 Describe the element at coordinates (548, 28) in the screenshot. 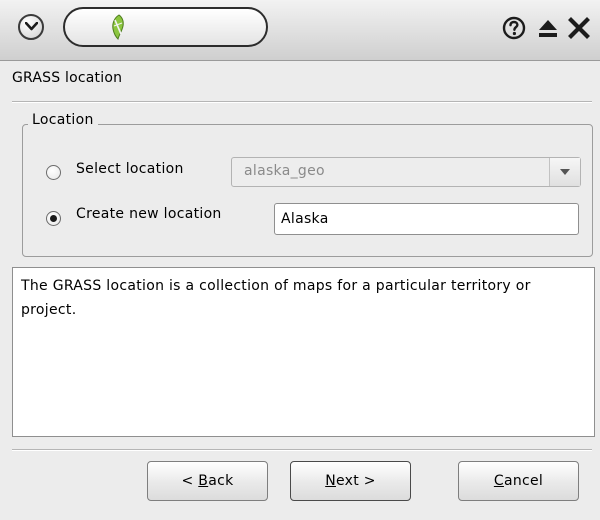

I see `shade-icon` at that location.